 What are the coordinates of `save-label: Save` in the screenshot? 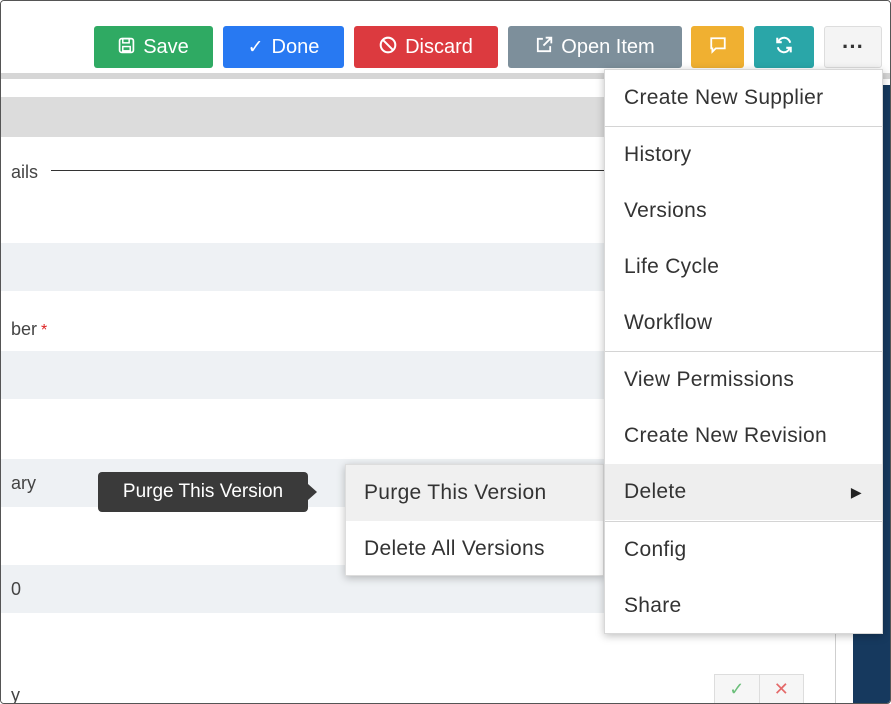 It's located at (166, 46).